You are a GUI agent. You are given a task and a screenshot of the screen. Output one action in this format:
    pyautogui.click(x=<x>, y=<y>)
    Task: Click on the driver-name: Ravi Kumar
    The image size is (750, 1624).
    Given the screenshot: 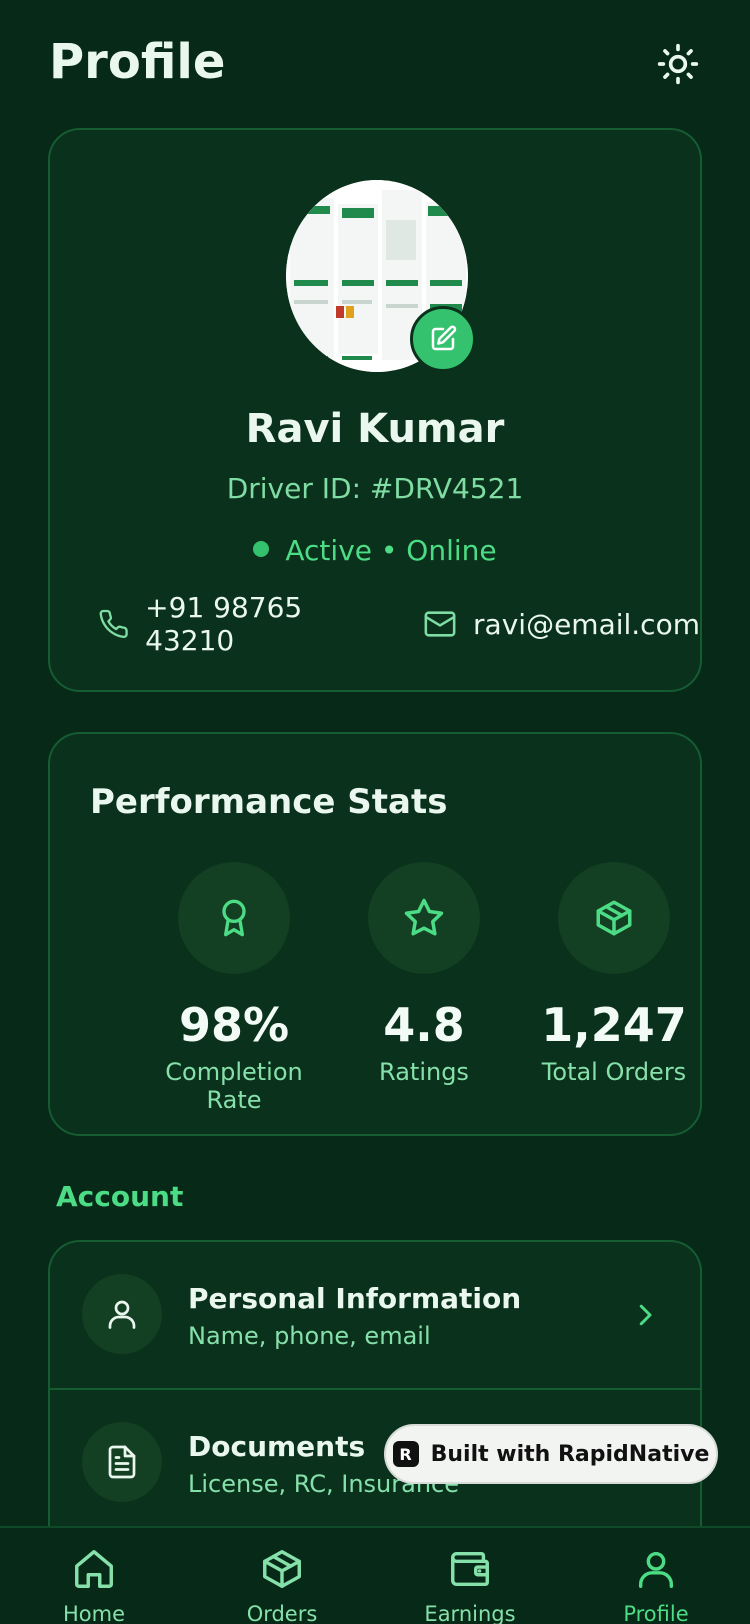 What is the action you would take?
    pyautogui.click(x=375, y=429)
    